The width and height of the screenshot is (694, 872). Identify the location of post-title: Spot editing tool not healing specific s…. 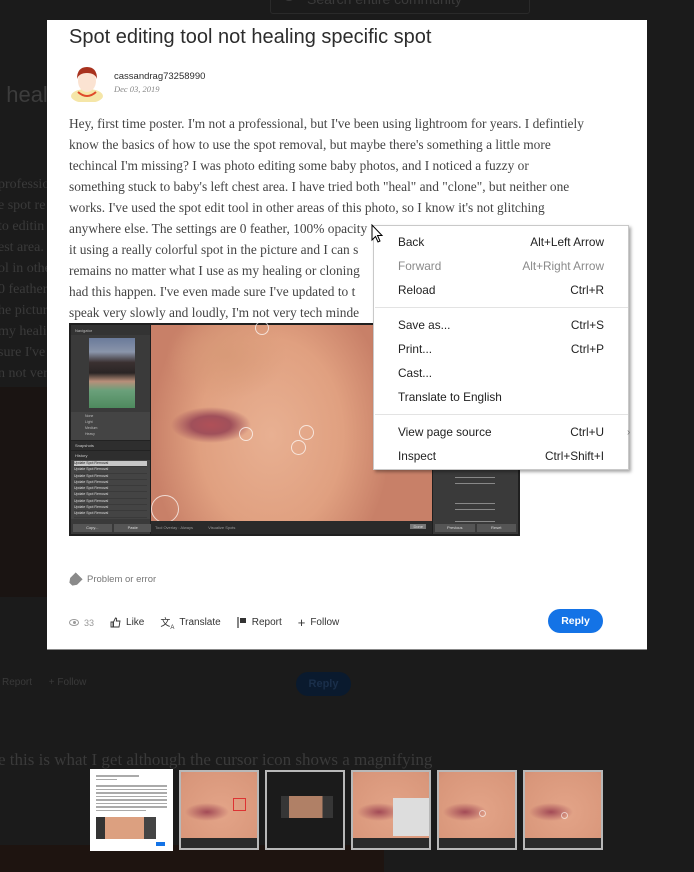
(250, 37).